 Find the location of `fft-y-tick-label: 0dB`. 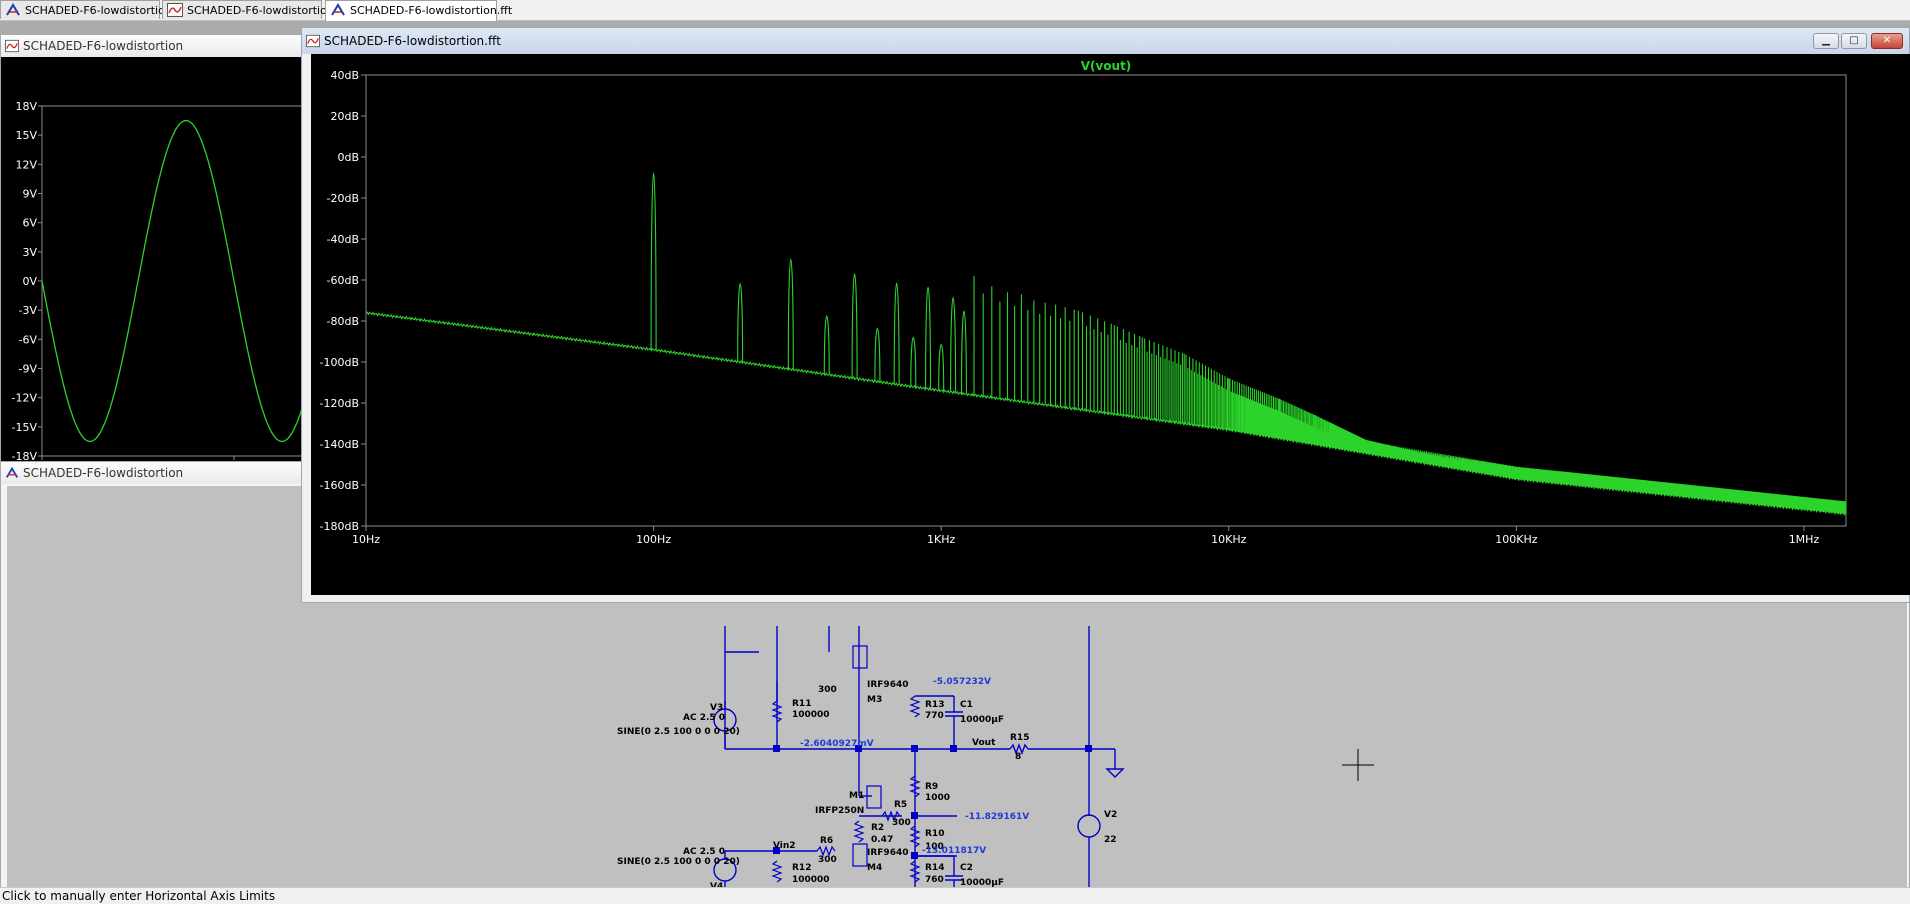

fft-y-tick-label: 0dB is located at coordinates (348, 157).